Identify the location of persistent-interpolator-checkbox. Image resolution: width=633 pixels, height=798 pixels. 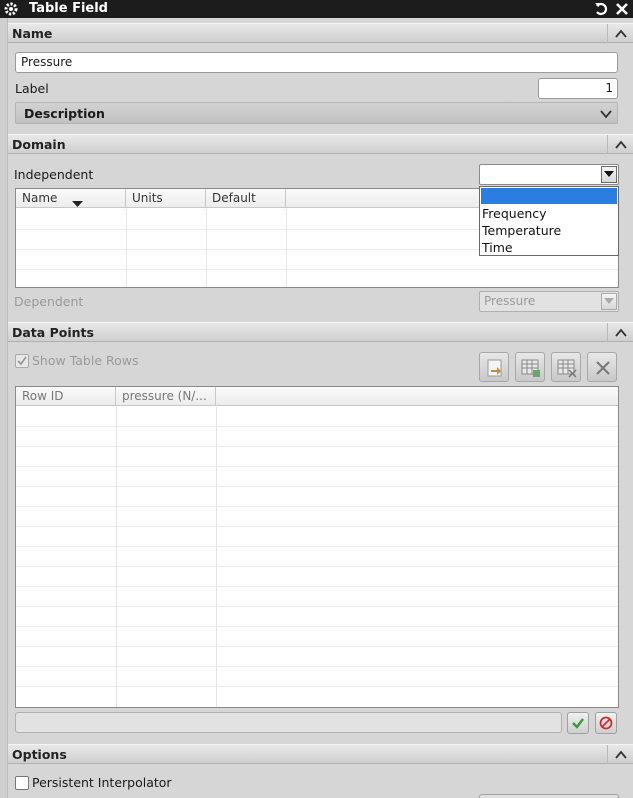
(22, 783).